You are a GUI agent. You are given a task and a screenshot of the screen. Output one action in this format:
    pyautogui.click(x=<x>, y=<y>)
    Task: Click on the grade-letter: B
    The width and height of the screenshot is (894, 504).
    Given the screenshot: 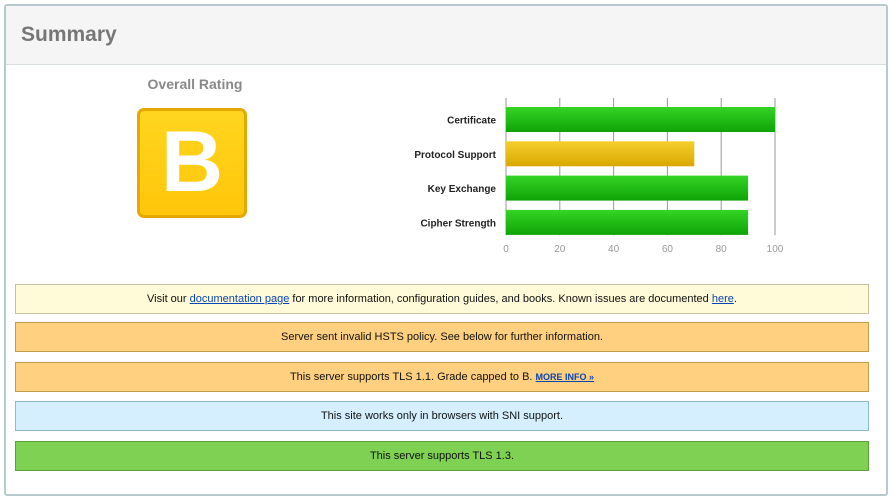 What is the action you would take?
    pyautogui.click(x=192, y=162)
    